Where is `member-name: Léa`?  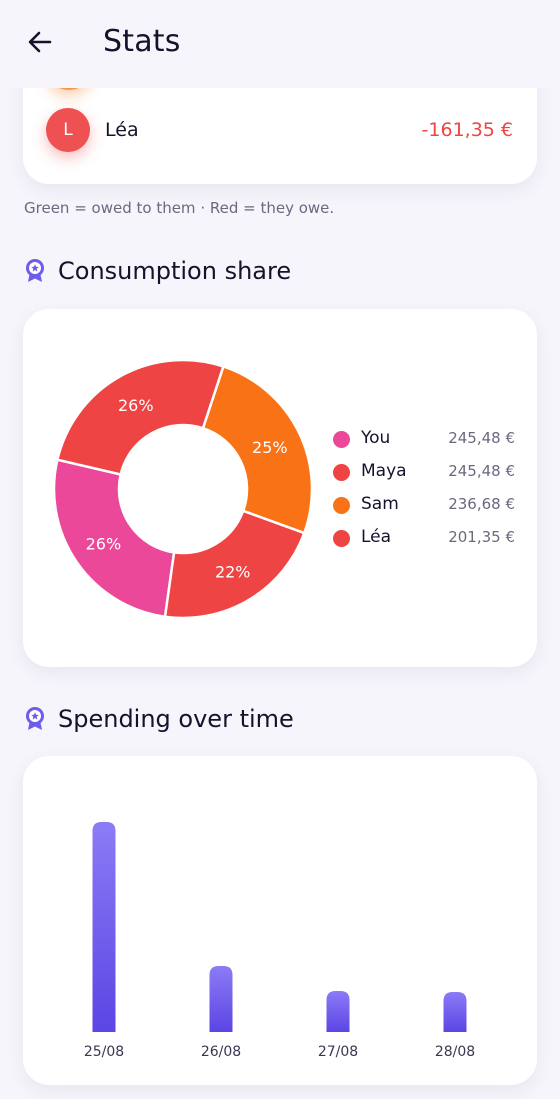
member-name: Léa is located at coordinates (122, 130).